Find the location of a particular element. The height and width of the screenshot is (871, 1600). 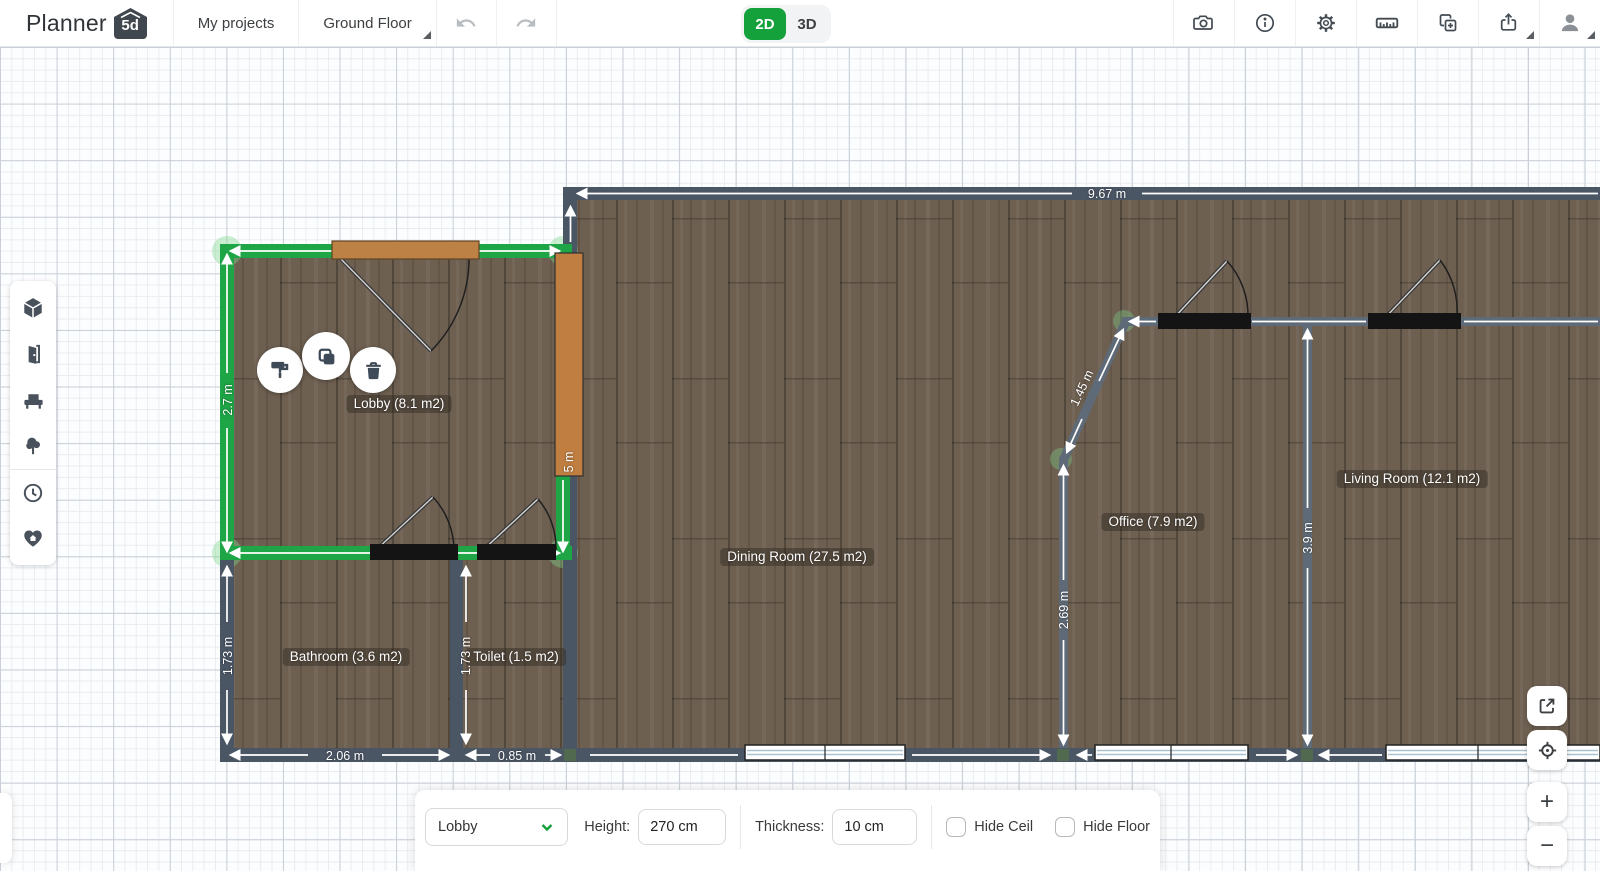

thickness-group: Thickness: is located at coordinates (836, 826).